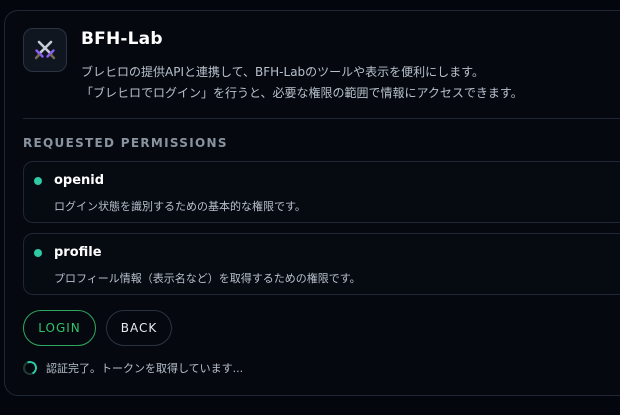 This screenshot has width=620, height=415. I want to click on app-icon, so click(45, 50).